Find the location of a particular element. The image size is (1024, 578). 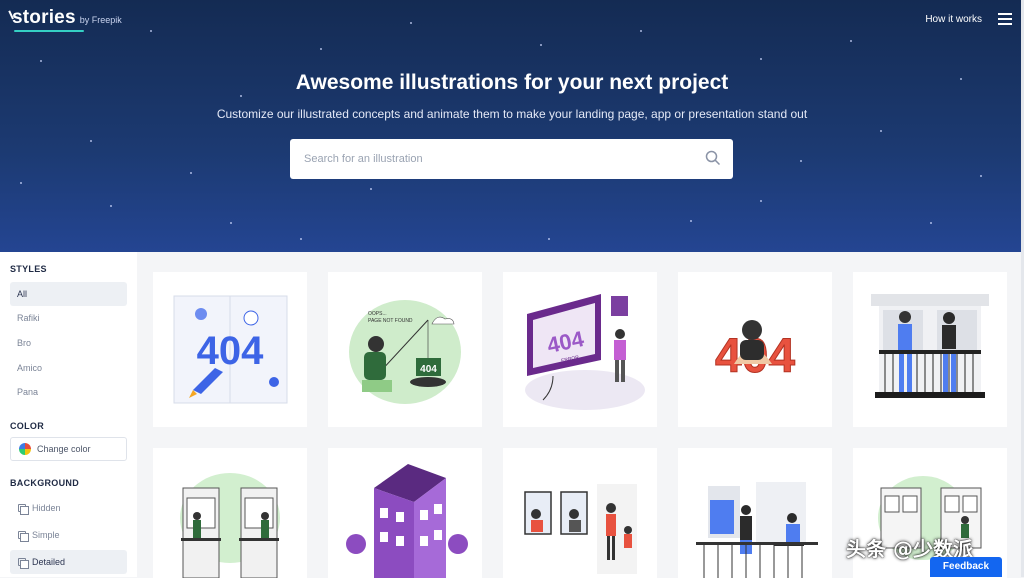

window-family-illustration is located at coordinates (580, 529).